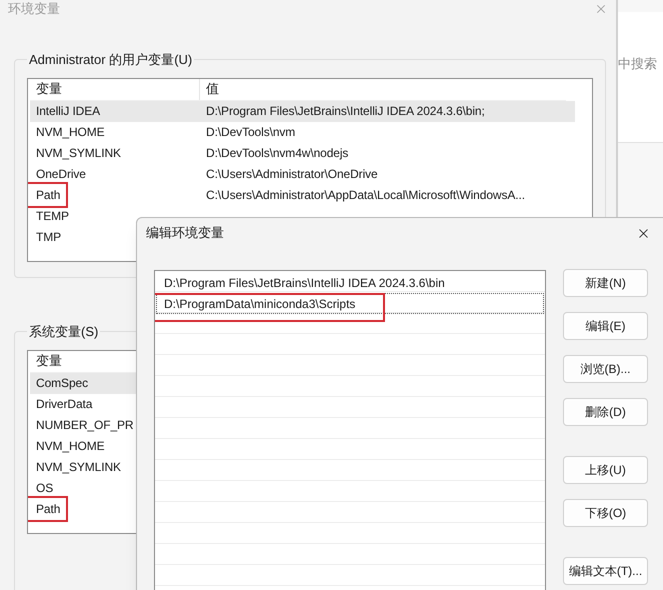 The height and width of the screenshot is (590, 663). What do you see at coordinates (85, 425) in the screenshot?
I see `variable-name: NUMBER_OF_PR` at bounding box center [85, 425].